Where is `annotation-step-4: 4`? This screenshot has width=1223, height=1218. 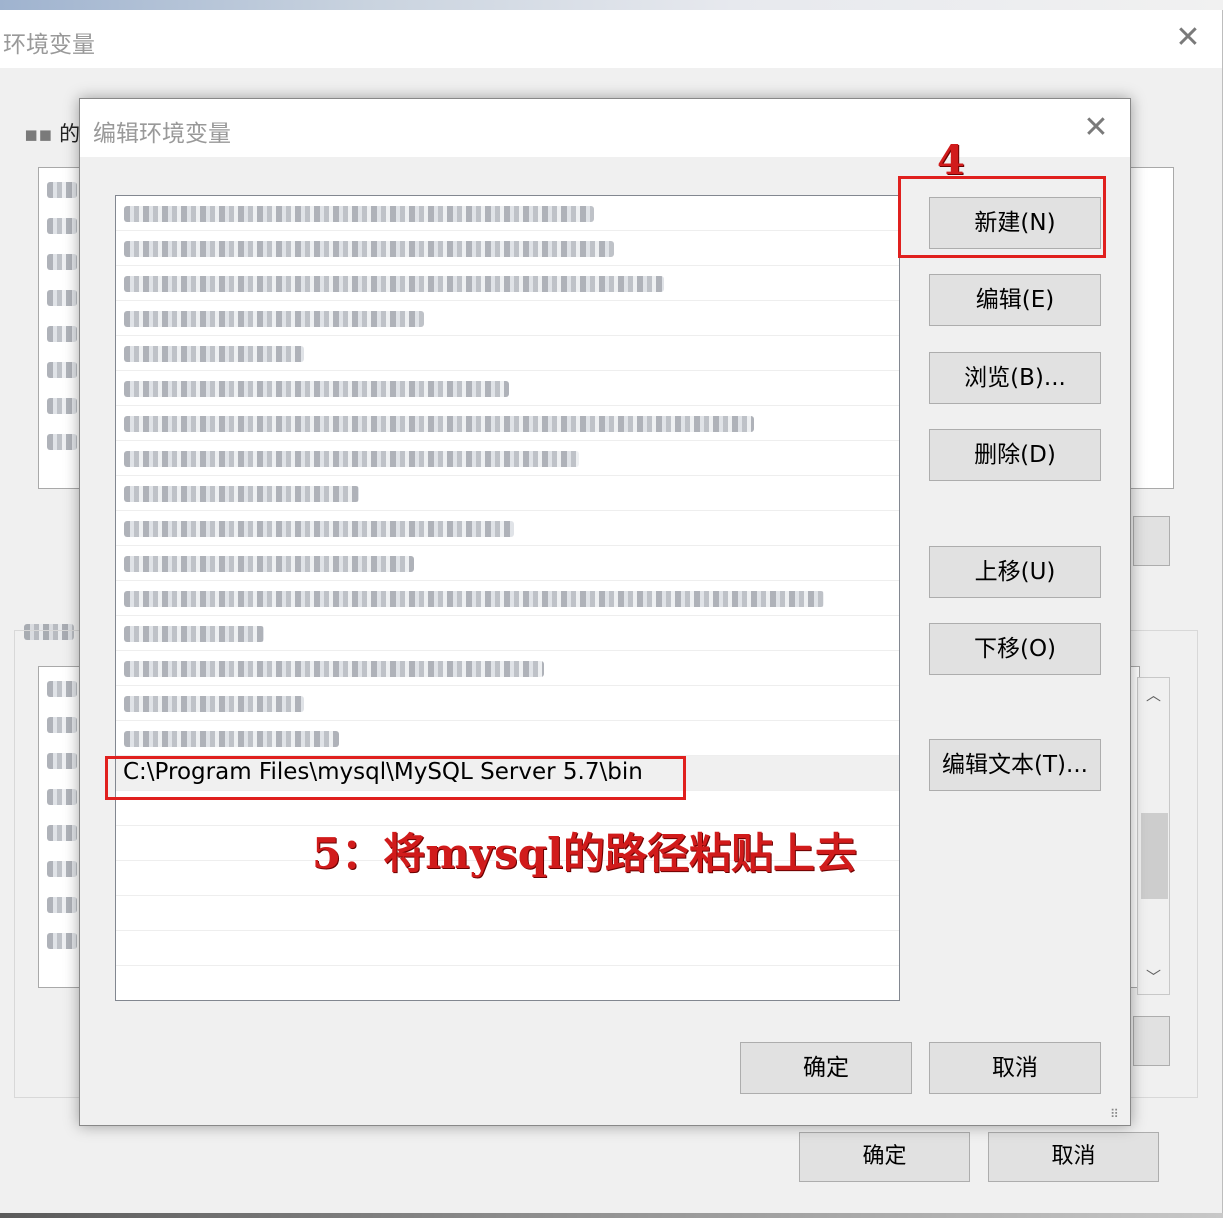 annotation-step-4: 4 is located at coordinates (951, 160).